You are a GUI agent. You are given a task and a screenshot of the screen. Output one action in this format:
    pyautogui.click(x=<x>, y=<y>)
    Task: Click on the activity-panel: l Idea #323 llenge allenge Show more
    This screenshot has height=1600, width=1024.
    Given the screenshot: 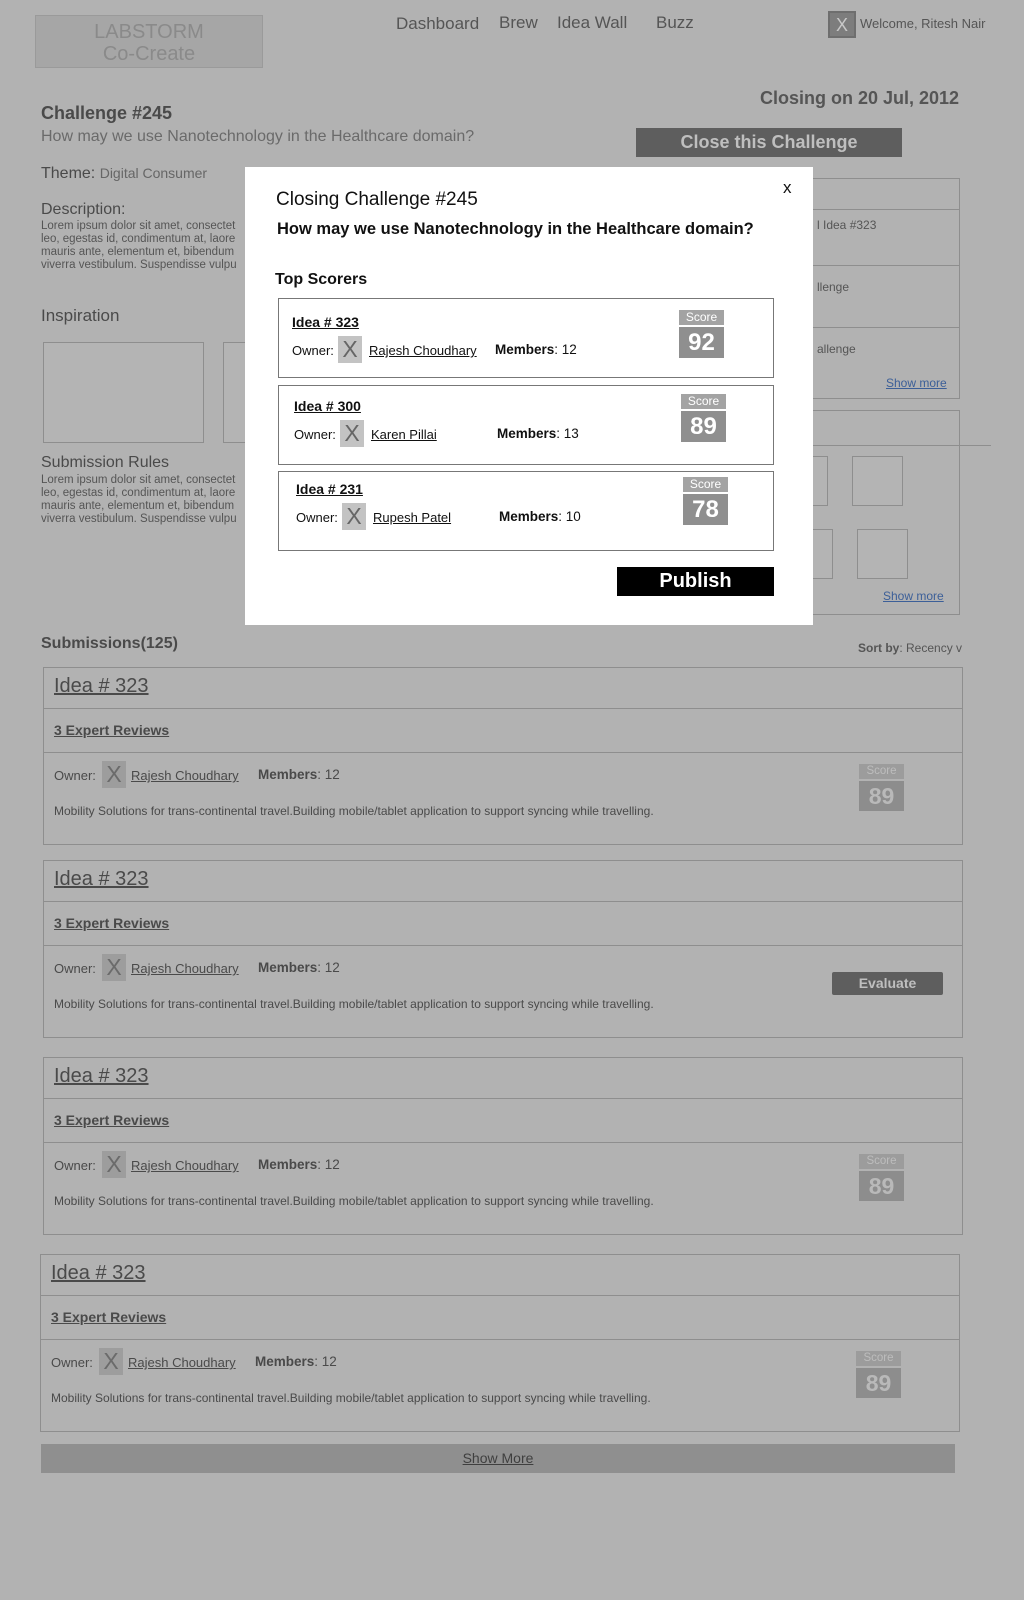 What is the action you would take?
    pyautogui.click(x=875, y=288)
    